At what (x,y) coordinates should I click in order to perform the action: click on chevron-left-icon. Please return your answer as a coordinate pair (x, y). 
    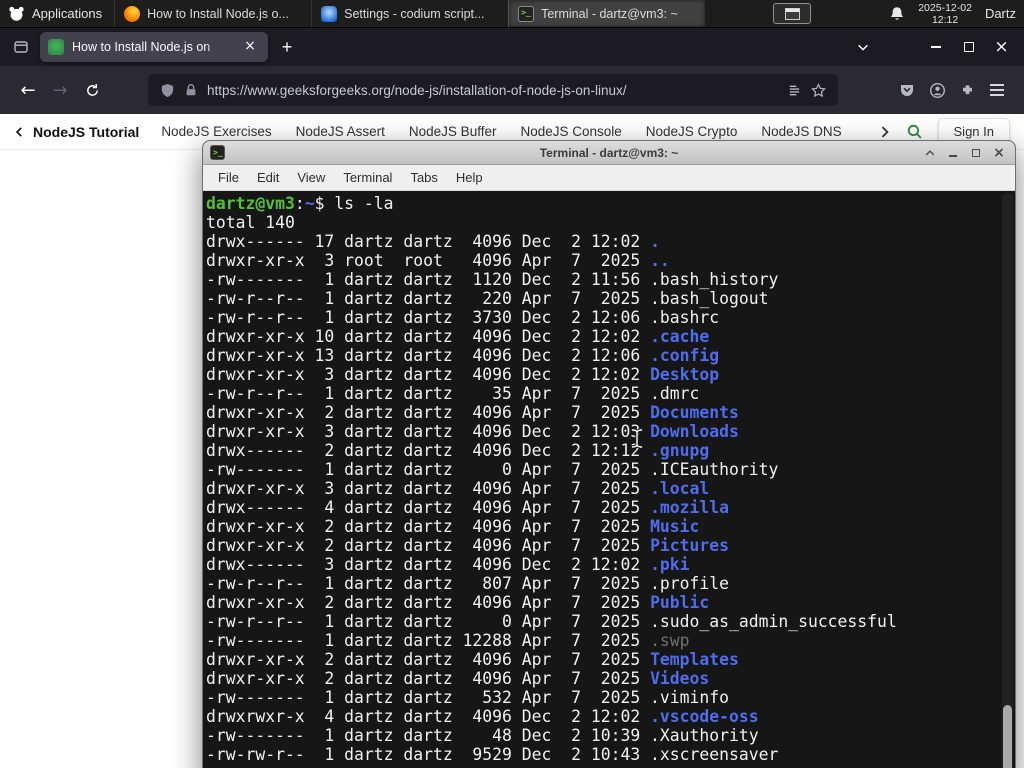
    Looking at the image, I should click on (18, 131).